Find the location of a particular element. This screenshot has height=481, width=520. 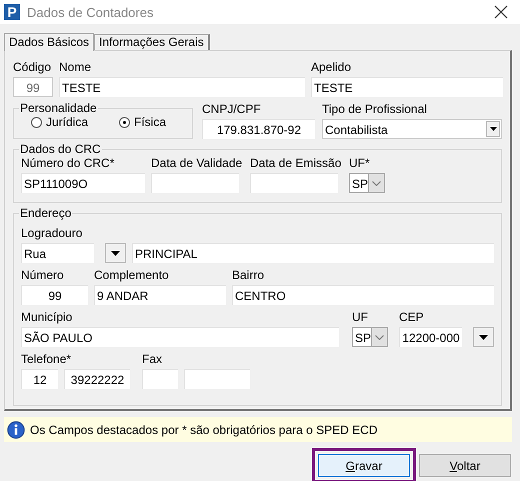

app-logo: P is located at coordinates (12, 12).